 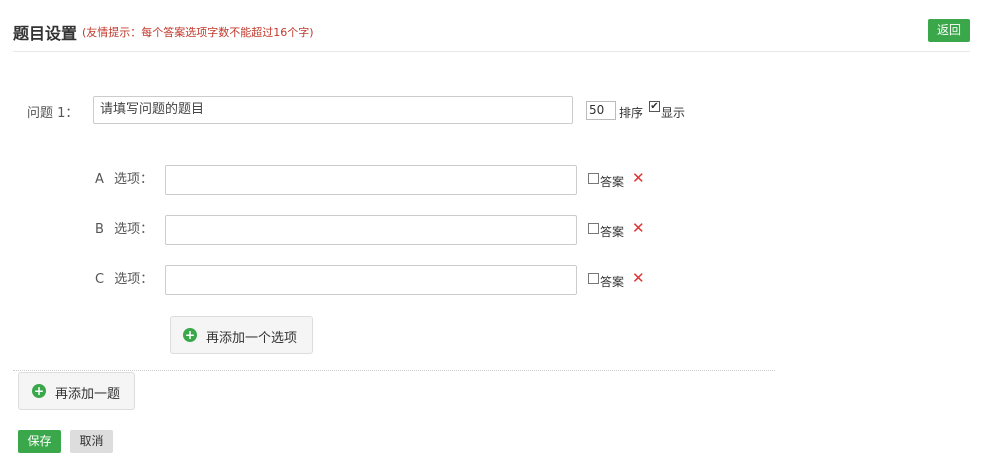 I want to click on add-option-button: + 再添加一个选项, so click(x=241, y=335).